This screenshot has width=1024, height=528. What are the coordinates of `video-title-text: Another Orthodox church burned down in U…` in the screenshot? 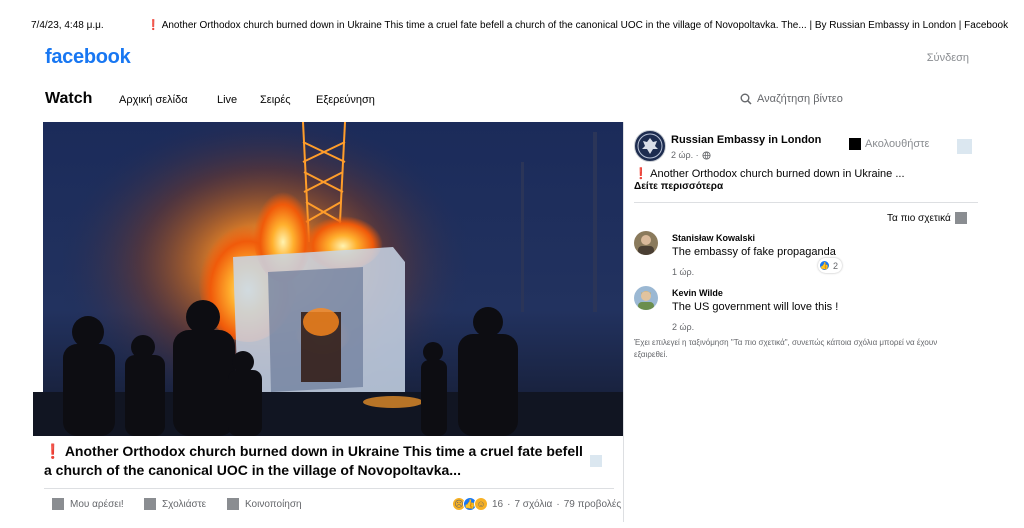 It's located at (313, 460).